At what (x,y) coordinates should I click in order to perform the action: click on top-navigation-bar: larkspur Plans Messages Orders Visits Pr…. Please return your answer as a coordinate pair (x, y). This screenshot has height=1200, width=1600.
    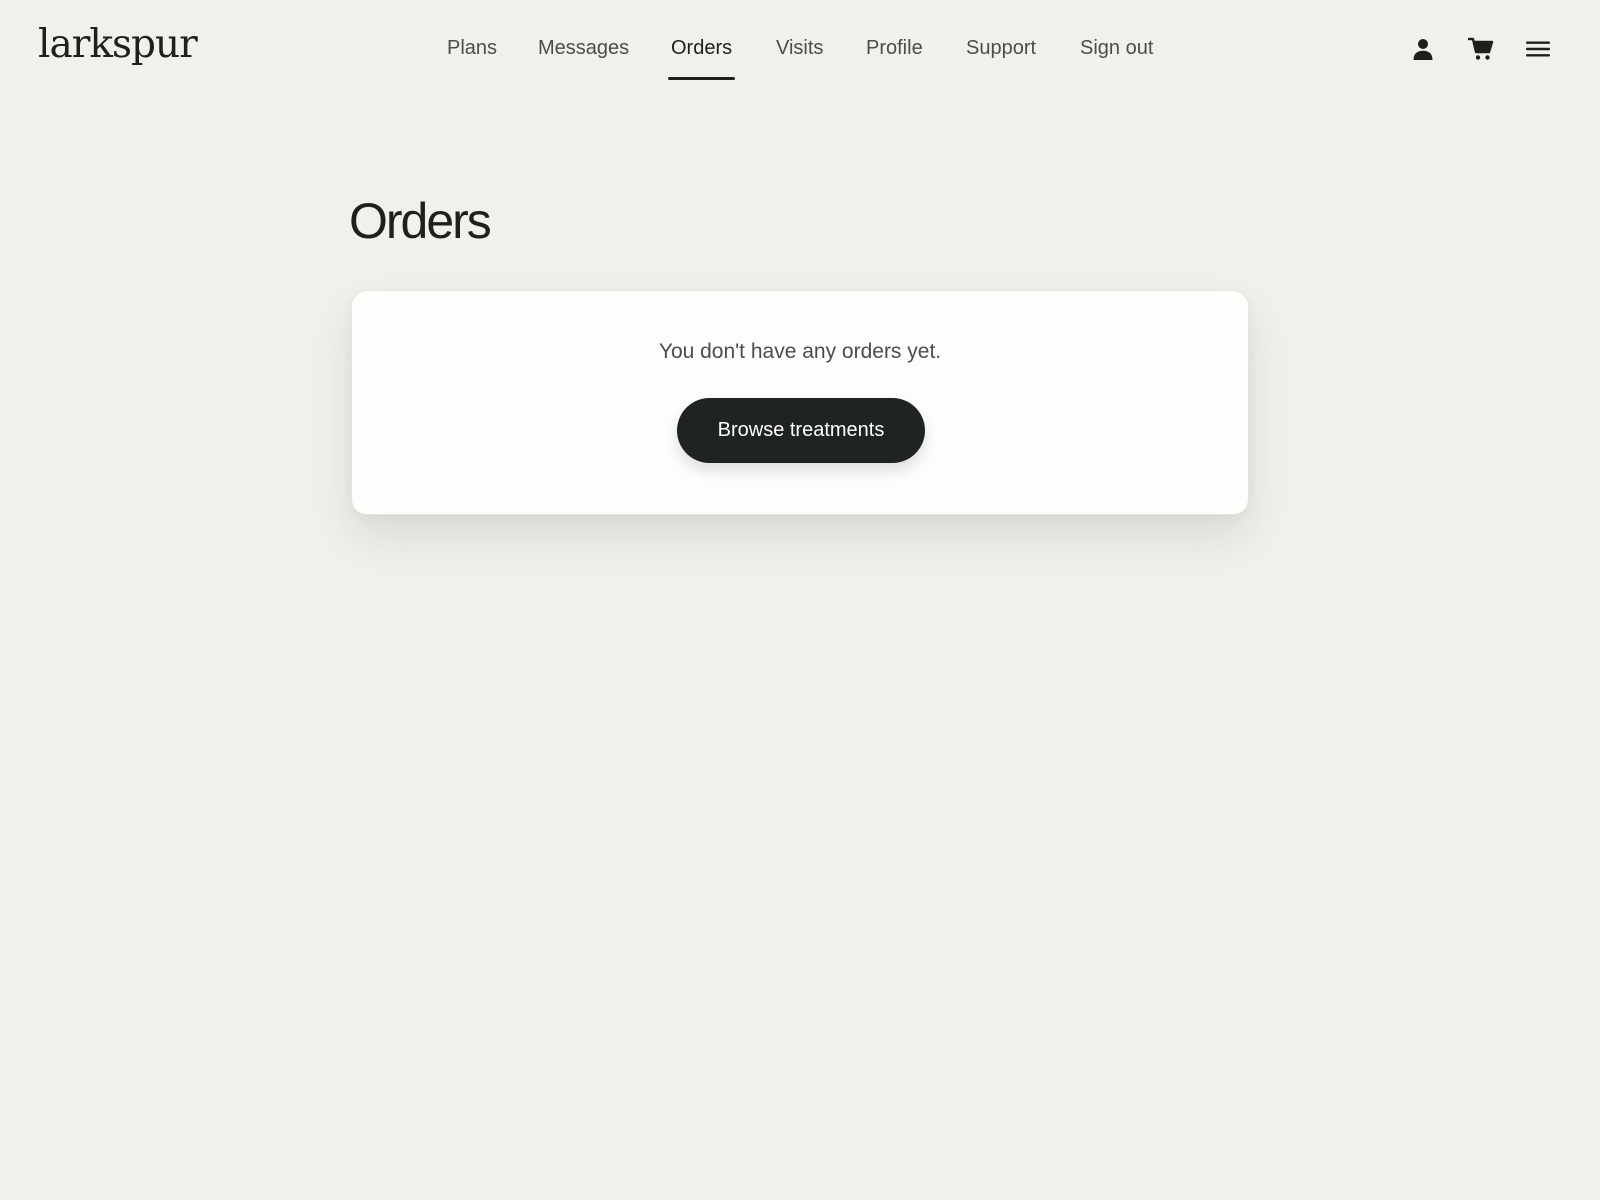
    Looking at the image, I should click on (800, 49).